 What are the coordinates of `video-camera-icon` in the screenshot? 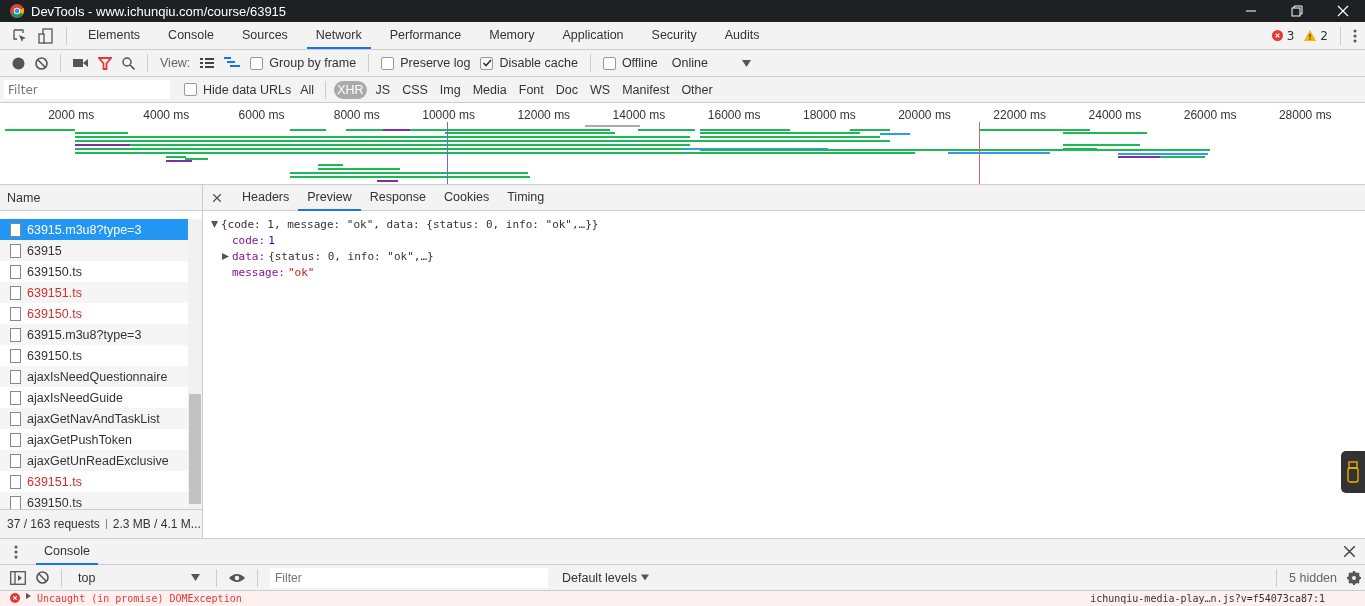 It's located at (80, 63).